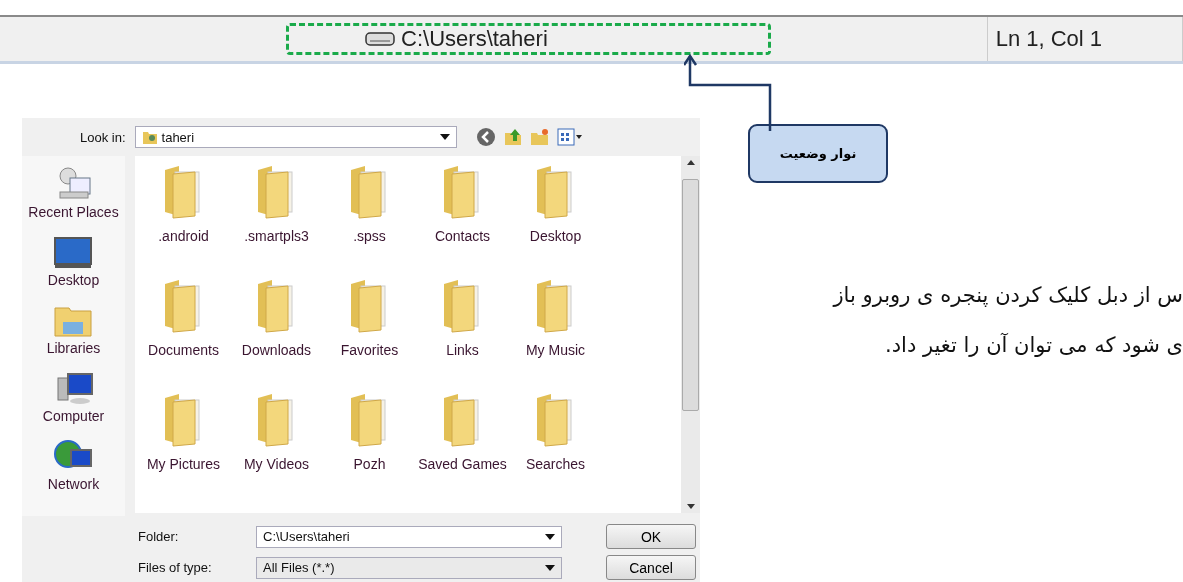 The image size is (1183, 582). I want to click on cancel-button: Cancel, so click(651, 567).